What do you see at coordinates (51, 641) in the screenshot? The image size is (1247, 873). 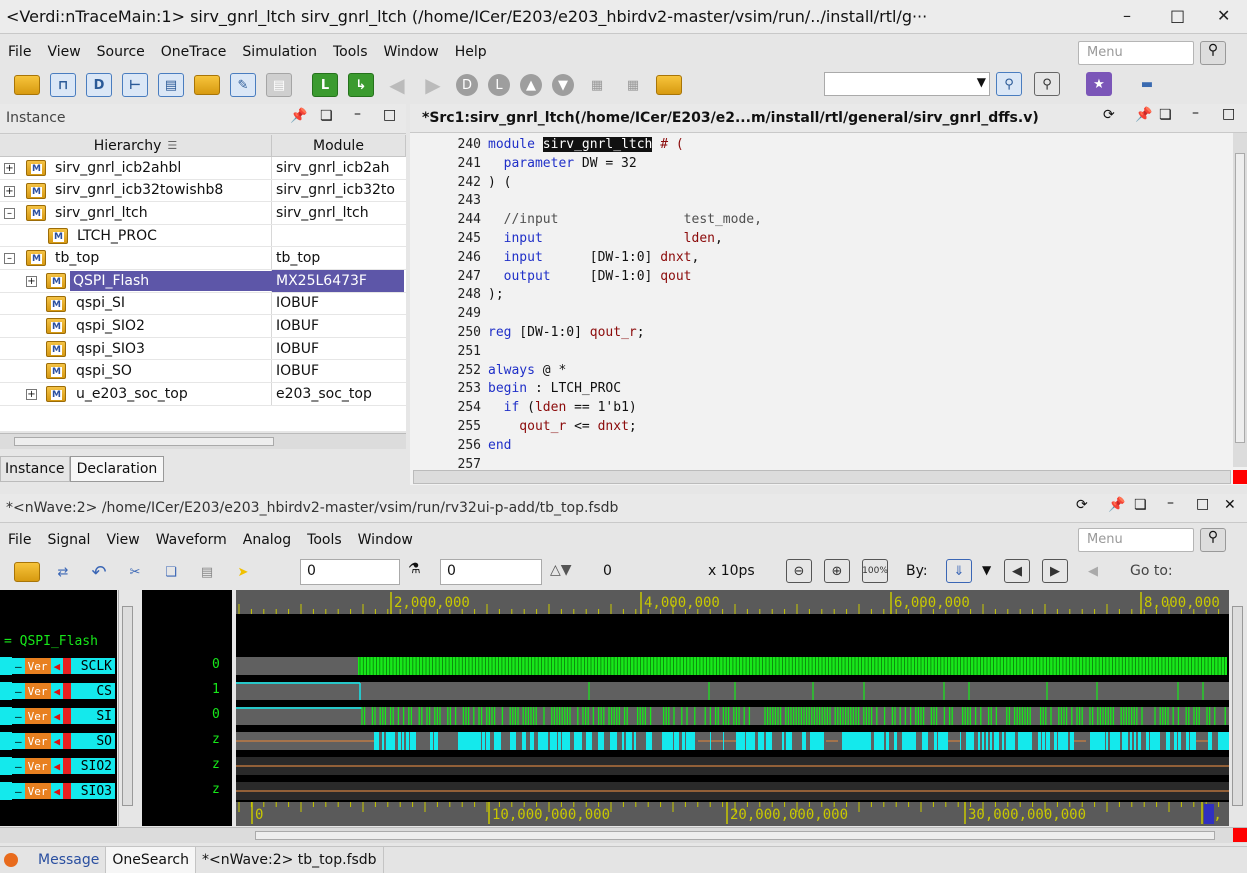 I see `signal-group-name: = QSPI_Flash` at bounding box center [51, 641].